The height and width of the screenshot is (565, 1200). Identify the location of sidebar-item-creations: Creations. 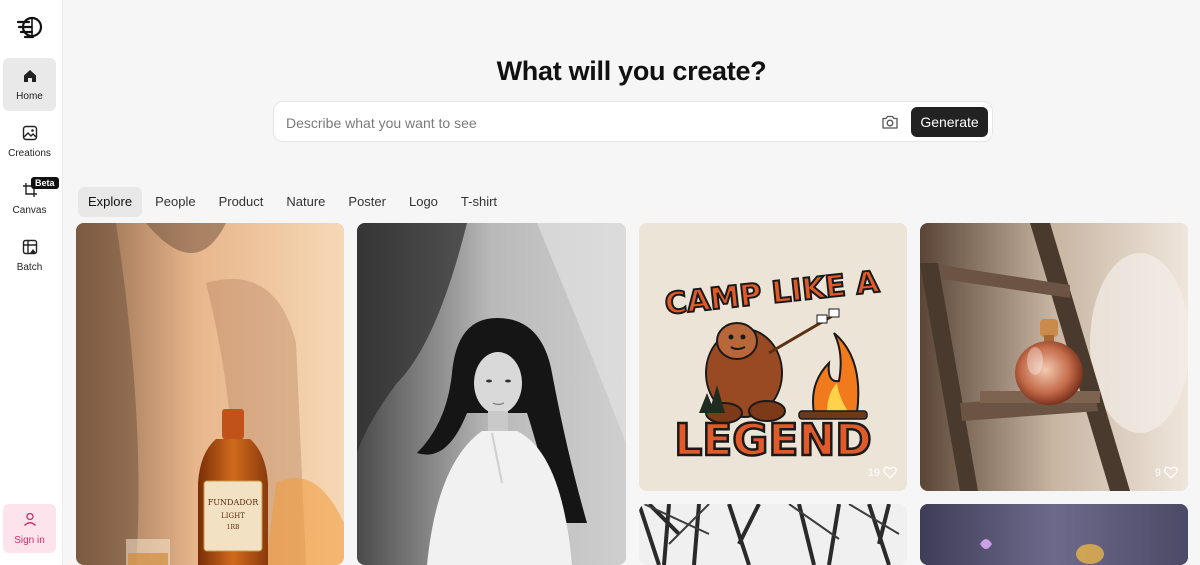
(29, 141).